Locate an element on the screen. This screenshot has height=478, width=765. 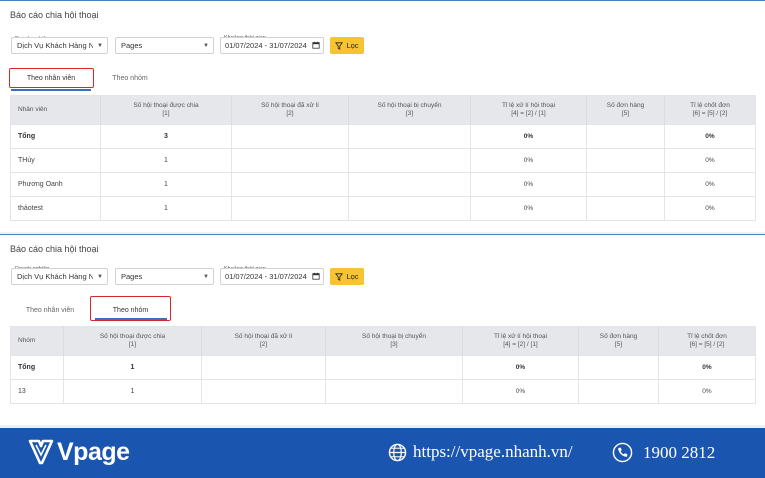
column-header-text: Số hội thoại được chia is located at coordinates (132, 336).